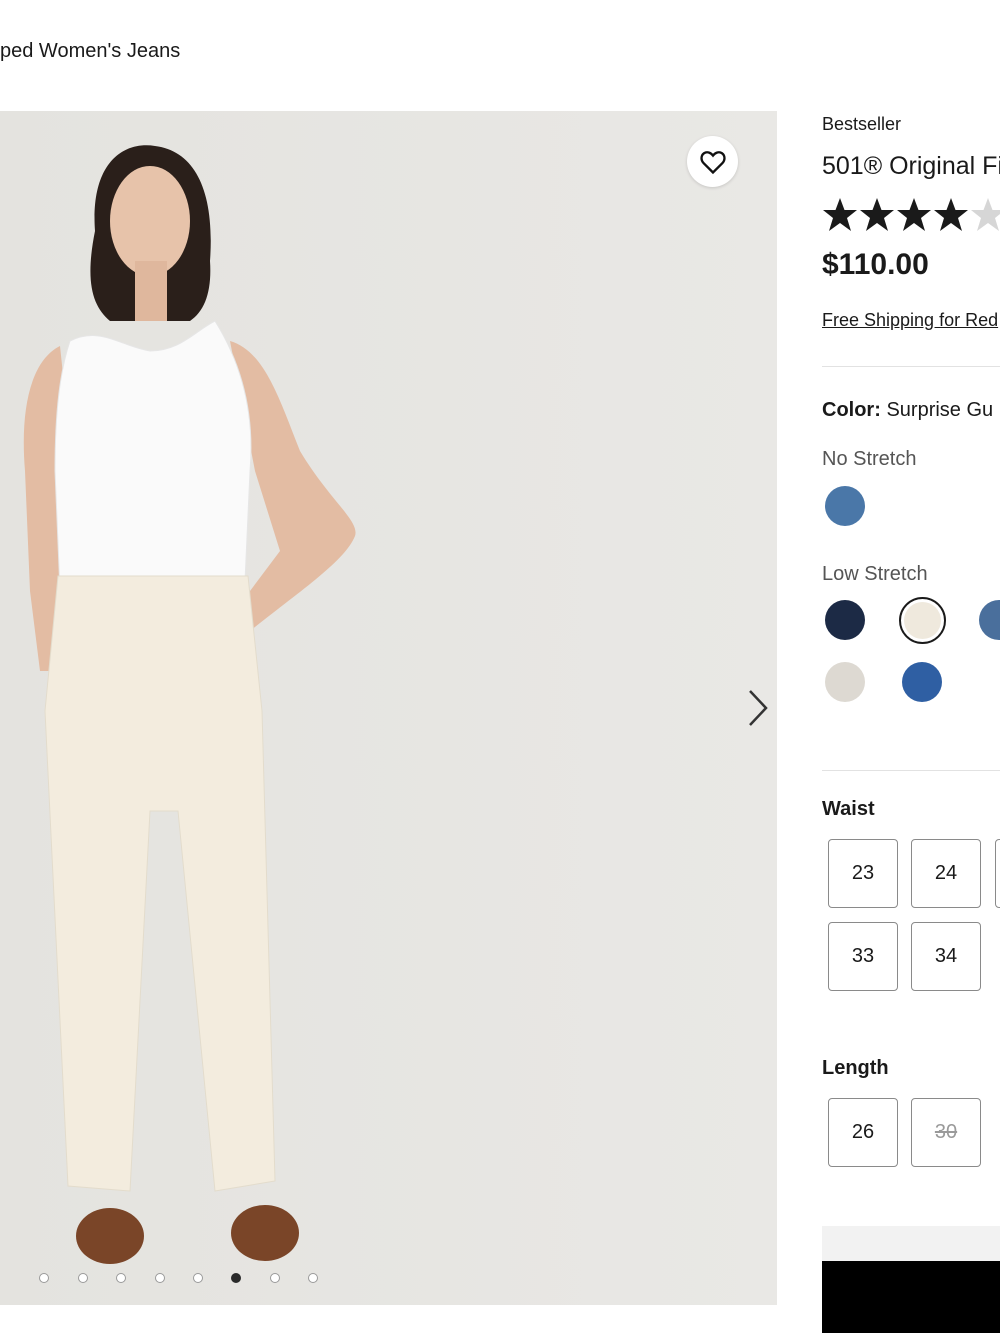 This screenshot has height=1333, width=1000. Describe the element at coordinates (875, 574) in the screenshot. I see `low-stretch-label: Low Stretch` at that location.